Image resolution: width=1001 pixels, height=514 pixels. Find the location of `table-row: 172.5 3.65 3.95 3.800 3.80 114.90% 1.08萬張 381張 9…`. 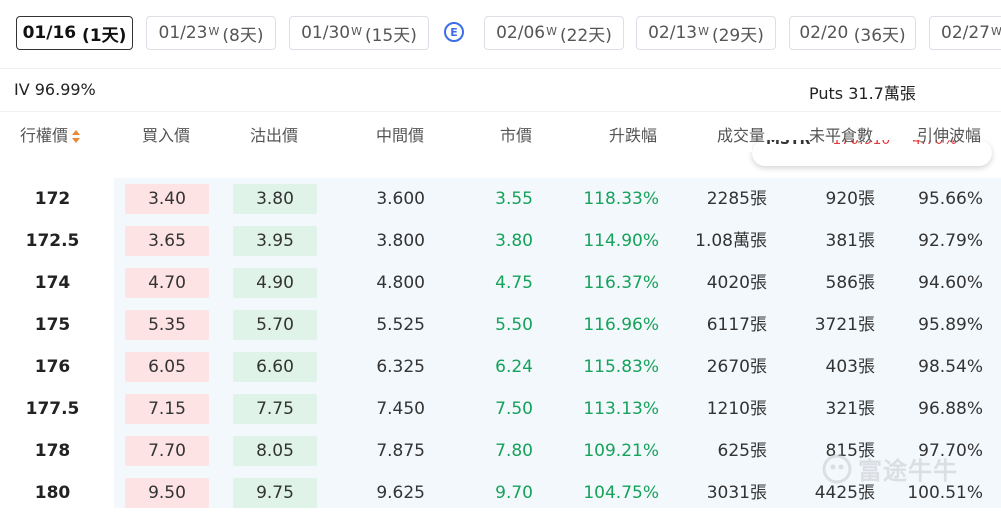

table-row: 172.5 3.65 3.95 3.800 3.80 114.90% 1.08萬張 381張 9… is located at coordinates (500, 241).